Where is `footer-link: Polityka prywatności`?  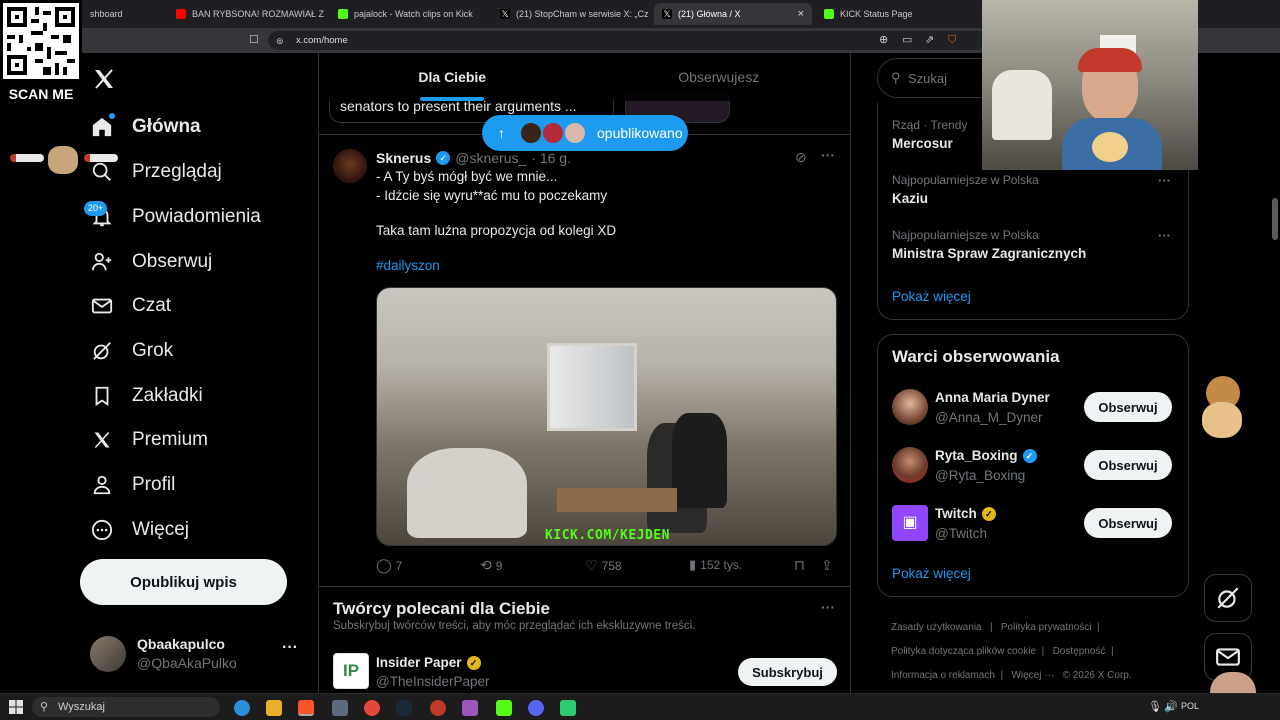
footer-link: Polityka prywatności is located at coordinates (1046, 627).